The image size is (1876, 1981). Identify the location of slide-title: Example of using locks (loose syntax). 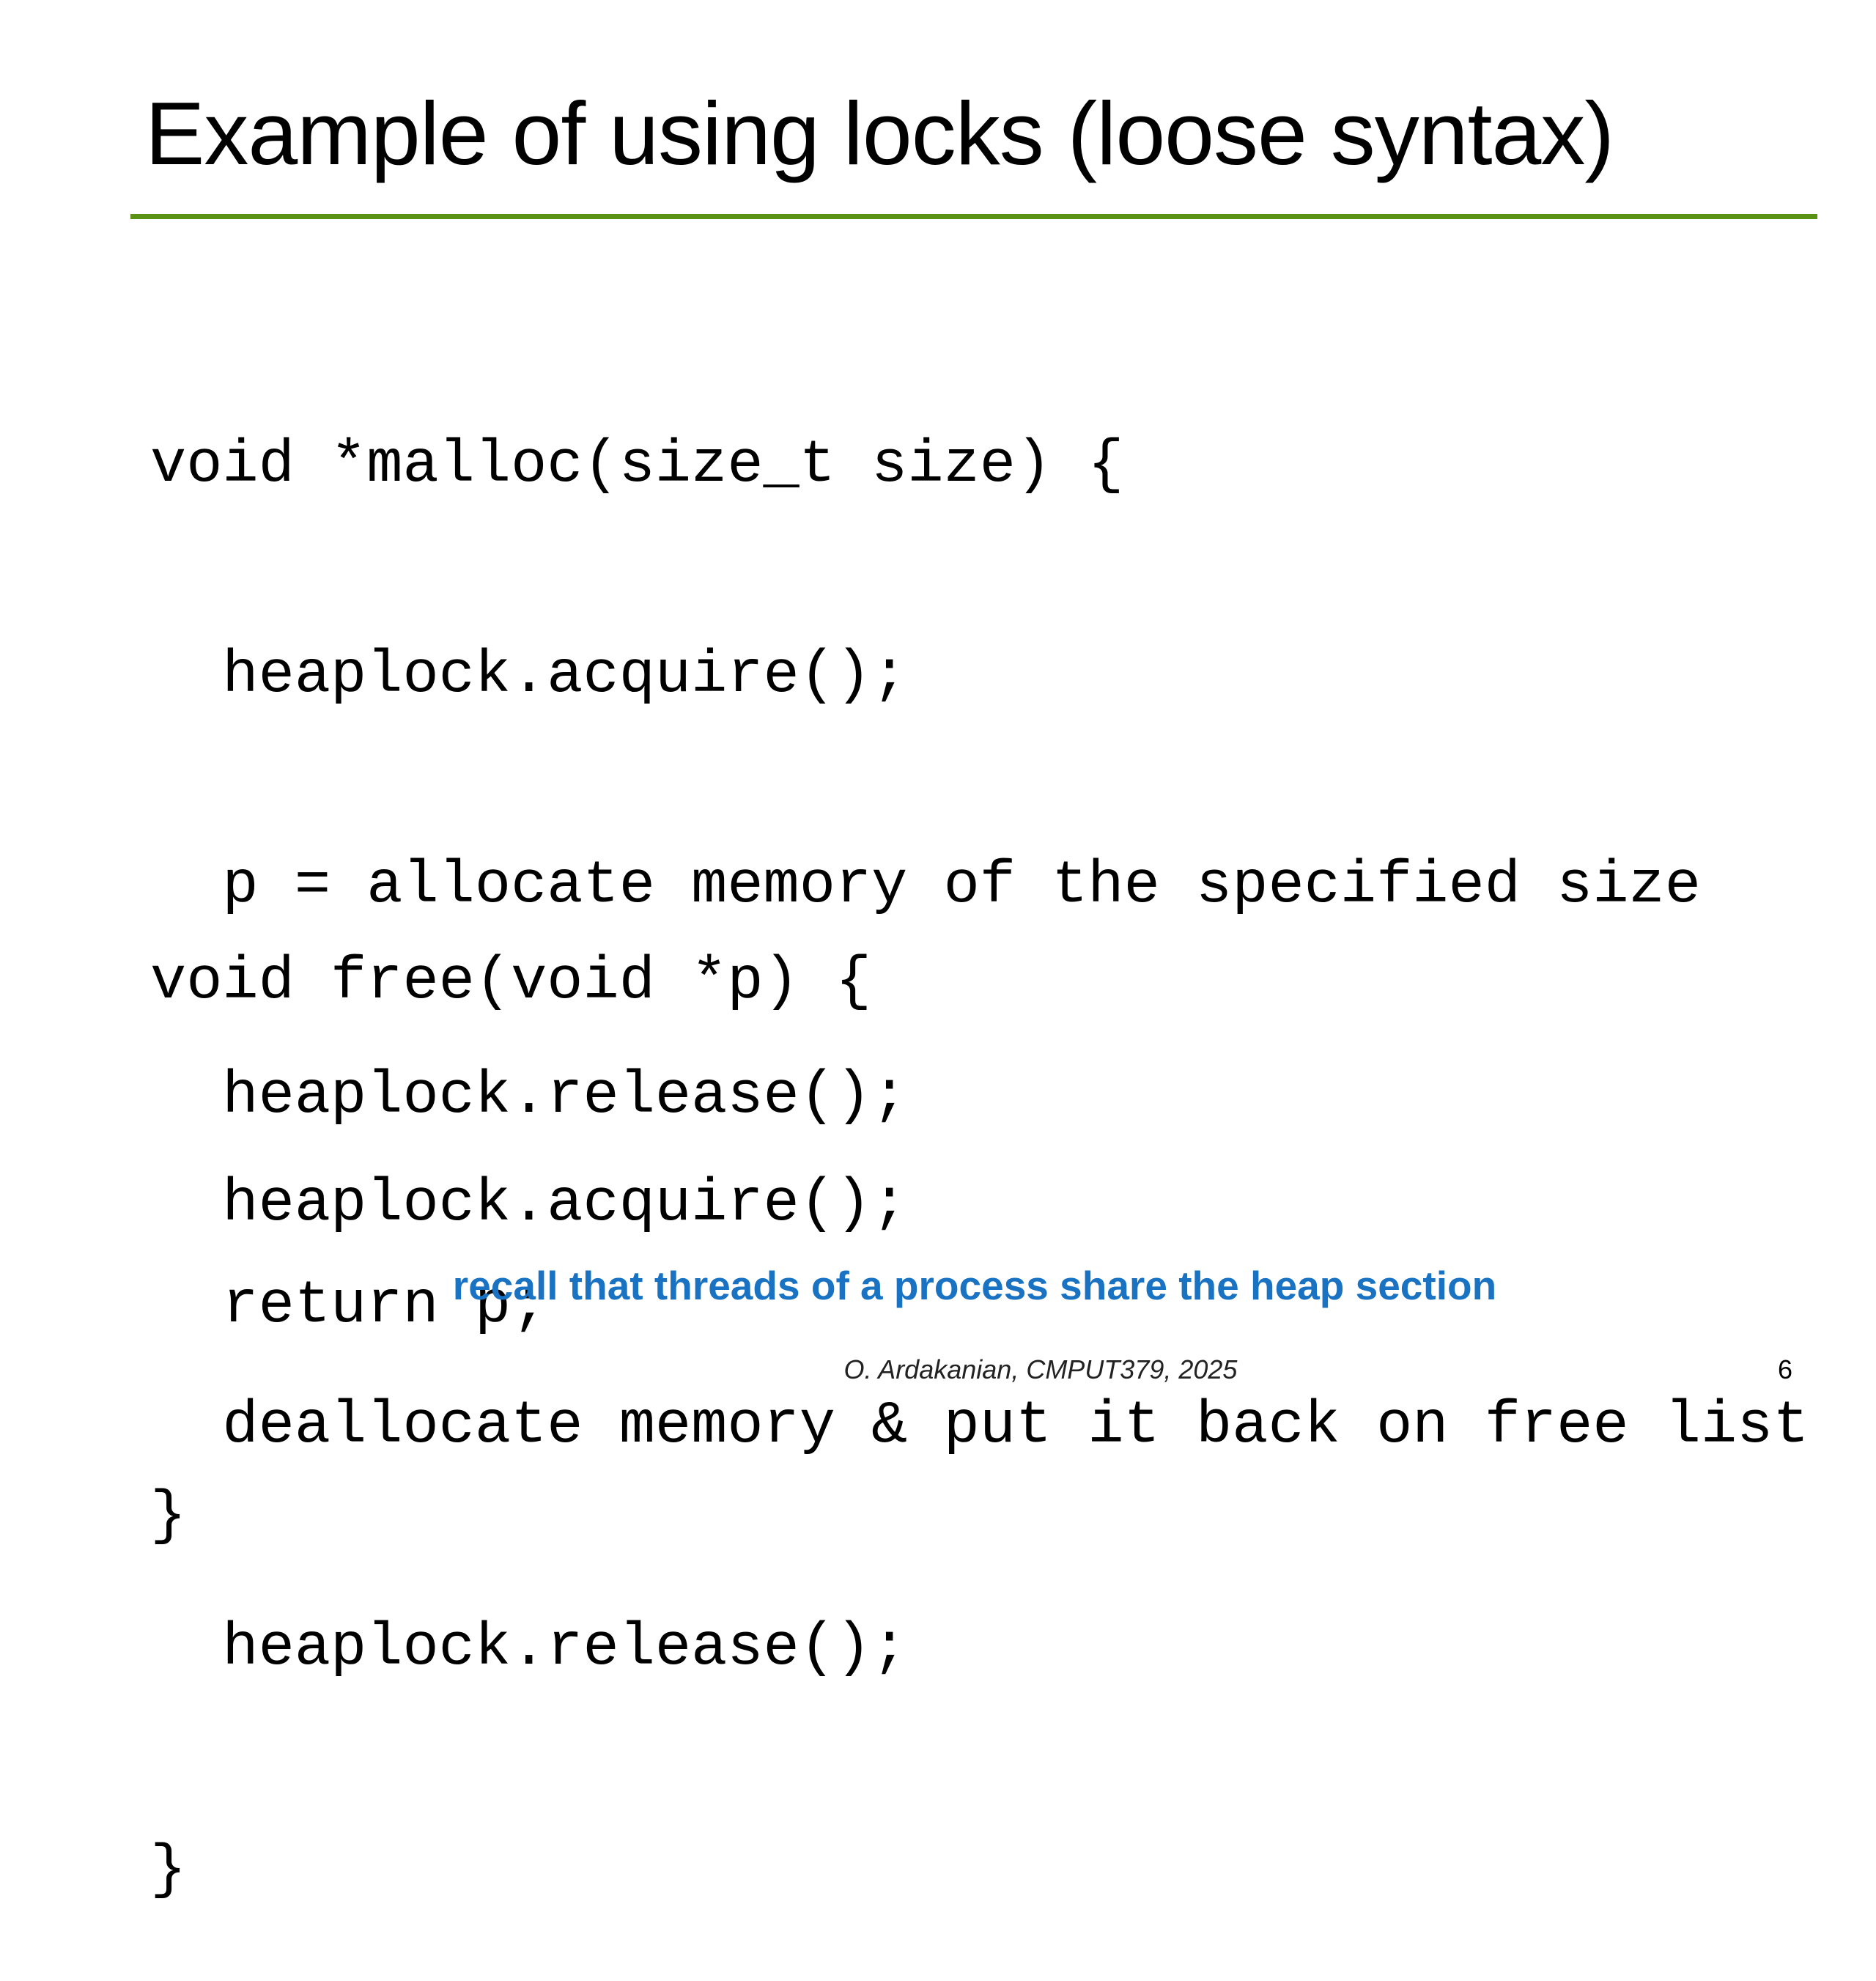
(879, 134).